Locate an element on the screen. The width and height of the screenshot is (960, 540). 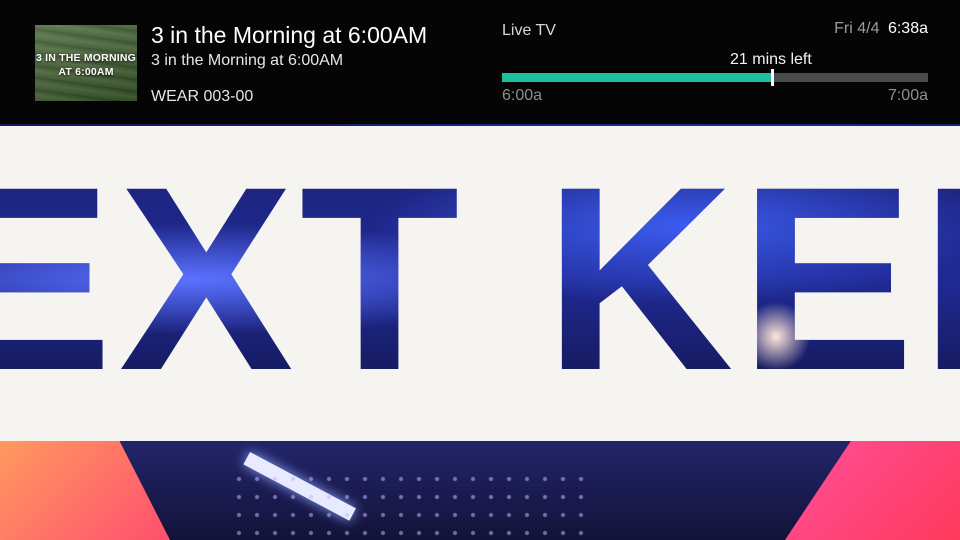
stage-lights is located at coordinates (410, 505).